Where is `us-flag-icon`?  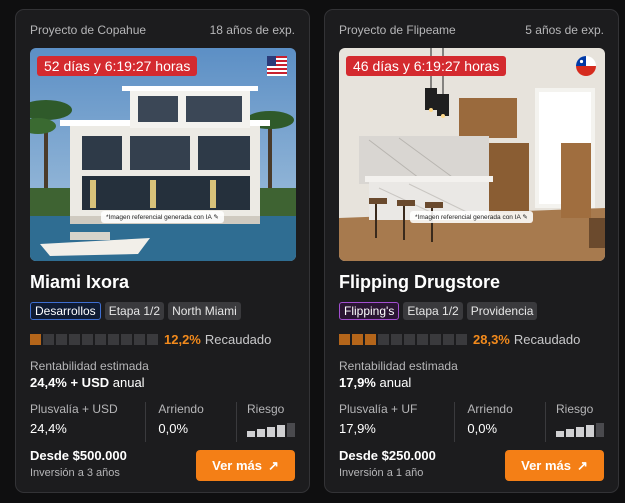
us-flag-icon is located at coordinates (277, 66).